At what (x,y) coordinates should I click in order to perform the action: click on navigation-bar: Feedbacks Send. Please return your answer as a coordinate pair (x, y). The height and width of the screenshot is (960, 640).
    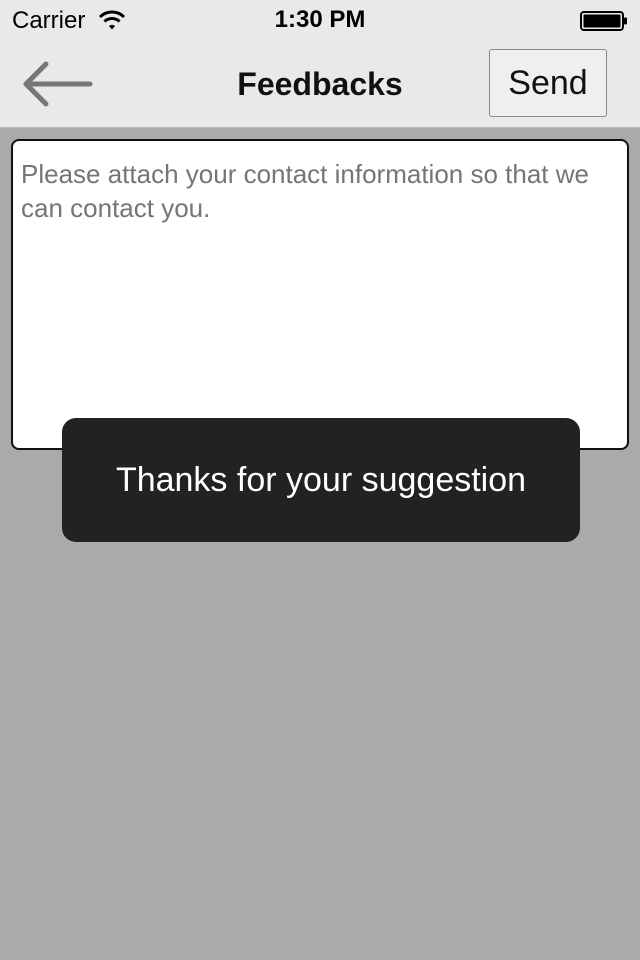
    Looking at the image, I should click on (320, 84).